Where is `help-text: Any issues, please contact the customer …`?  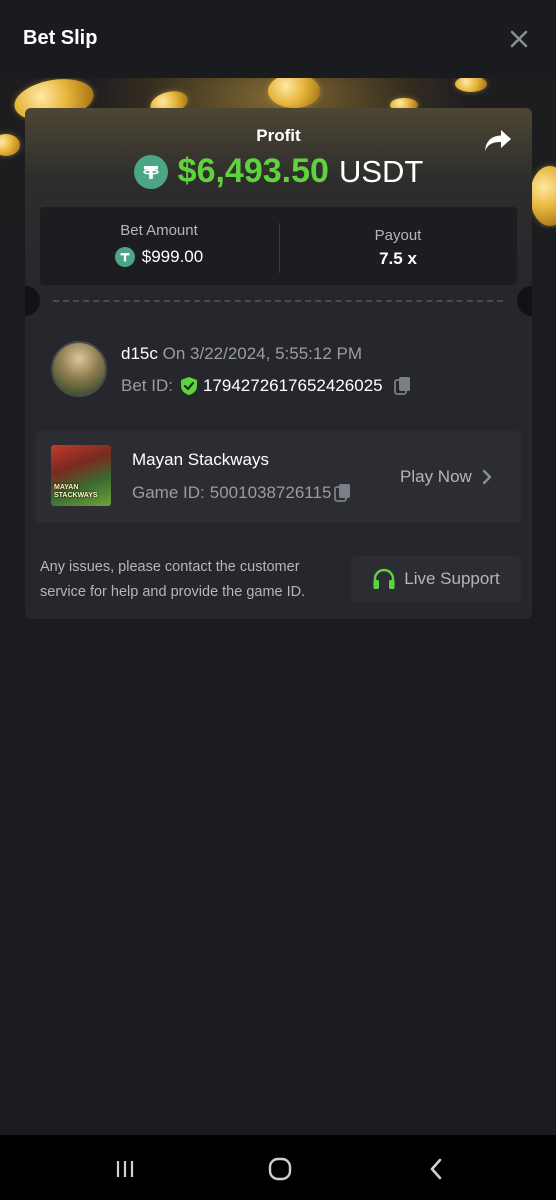
help-text: Any issues, please contact the customer … is located at coordinates (173, 579).